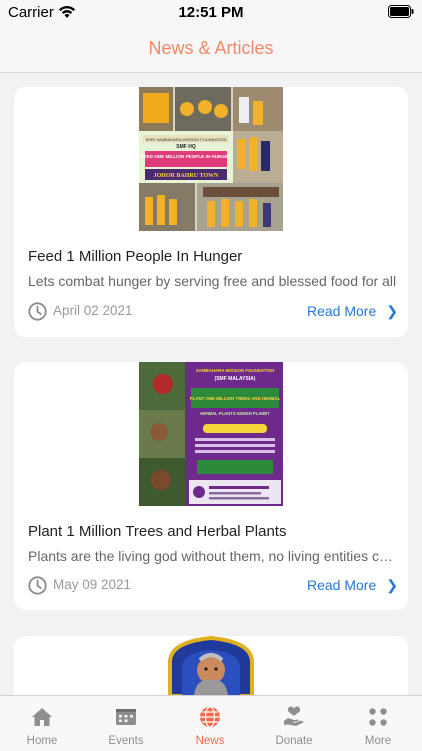 This screenshot has height=751, width=422. Describe the element at coordinates (42, 717) in the screenshot. I see `home-icon` at that location.